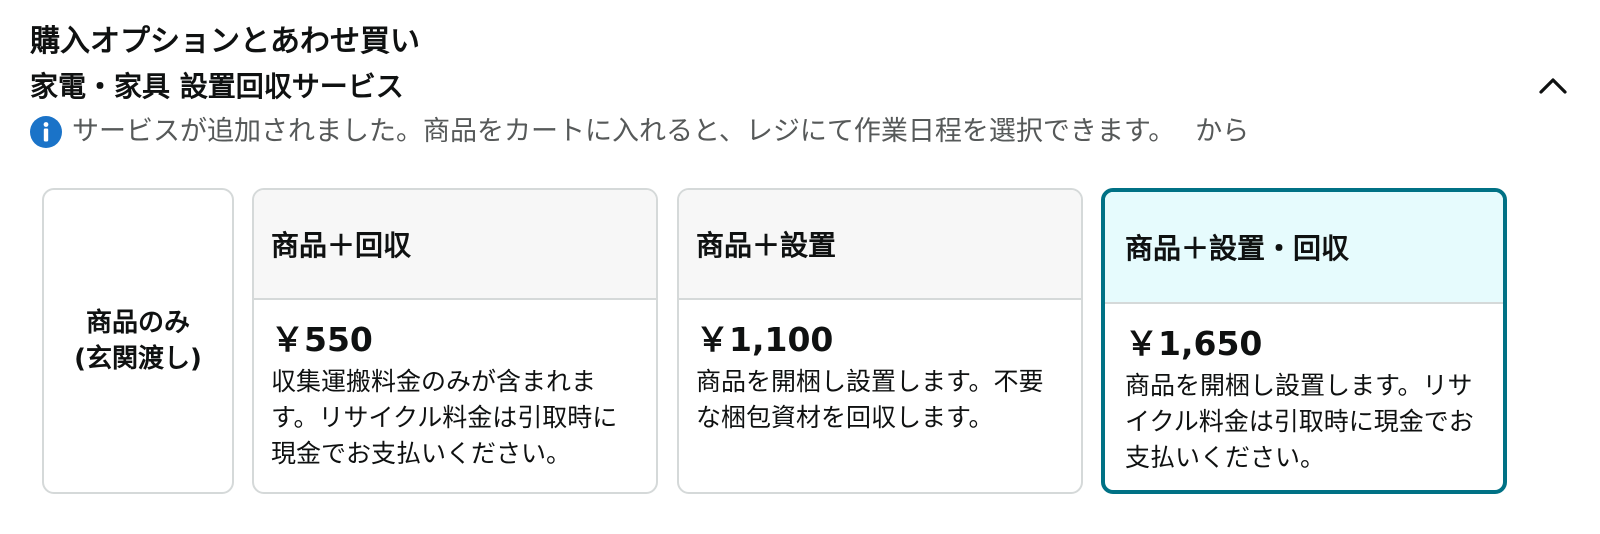 The height and width of the screenshot is (534, 1600). I want to click on option-price: ￥1,650, so click(1194, 343).